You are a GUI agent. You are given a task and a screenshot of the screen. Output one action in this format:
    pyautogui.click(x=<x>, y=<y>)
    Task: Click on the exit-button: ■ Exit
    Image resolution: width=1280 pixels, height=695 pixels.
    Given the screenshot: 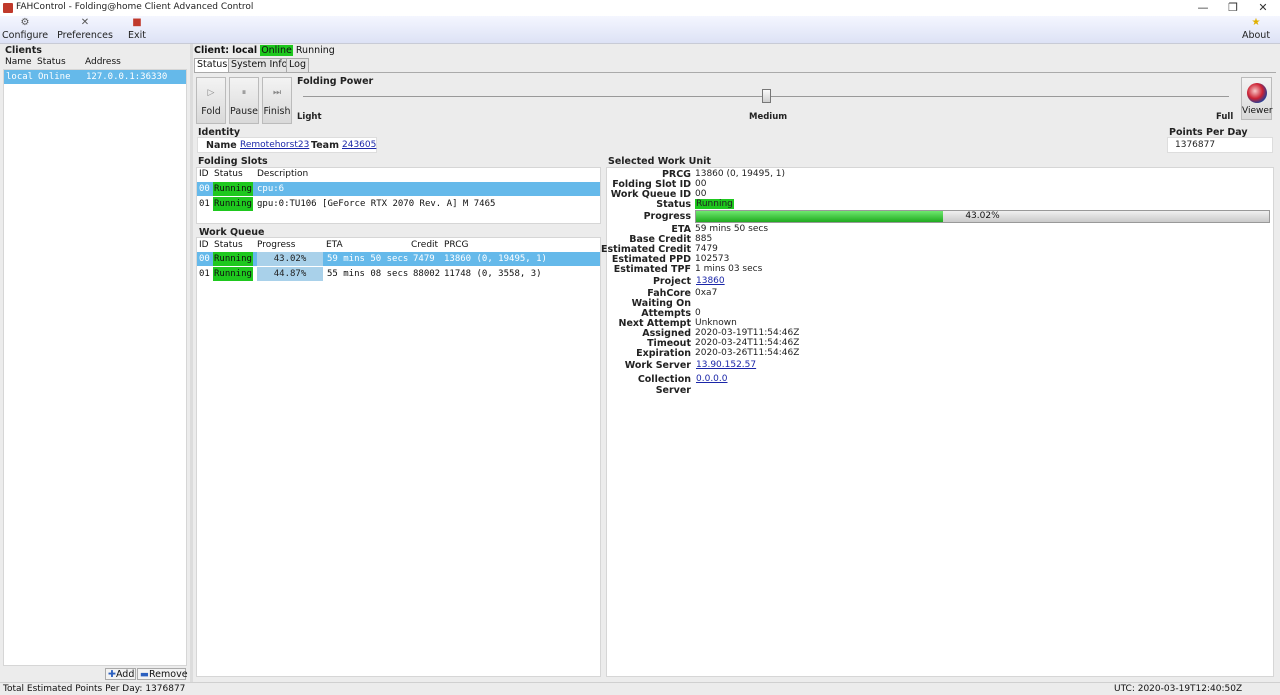 What is the action you would take?
    pyautogui.click(x=137, y=30)
    